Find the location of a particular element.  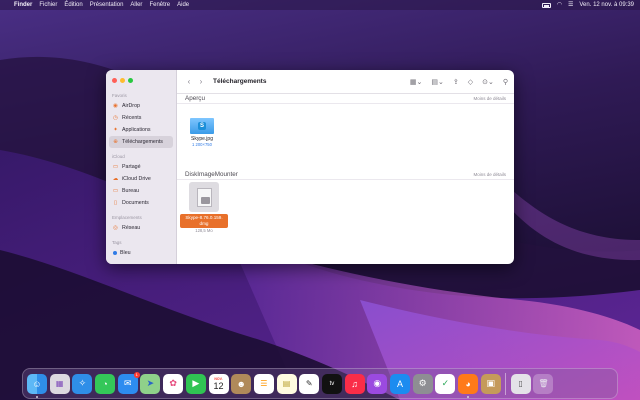

sidebar-section-emplacements: Emplacements is located at coordinates (127, 217).